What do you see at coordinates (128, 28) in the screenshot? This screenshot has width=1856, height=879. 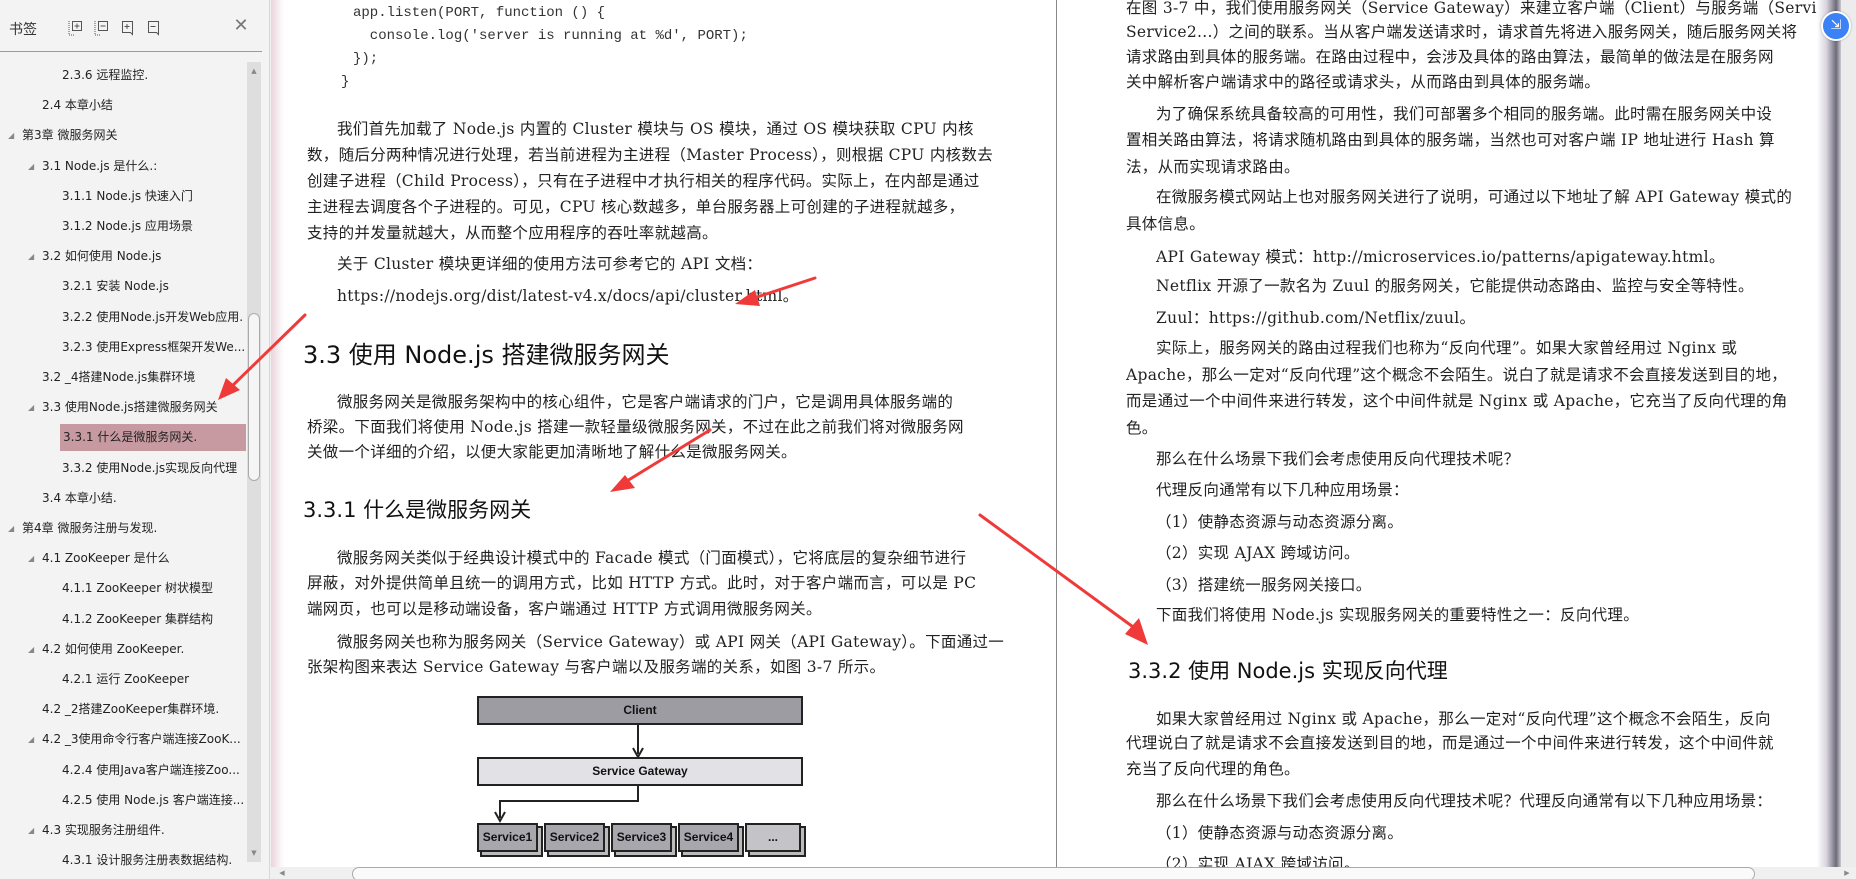 I see `add-bookmark-icon` at bounding box center [128, 28].